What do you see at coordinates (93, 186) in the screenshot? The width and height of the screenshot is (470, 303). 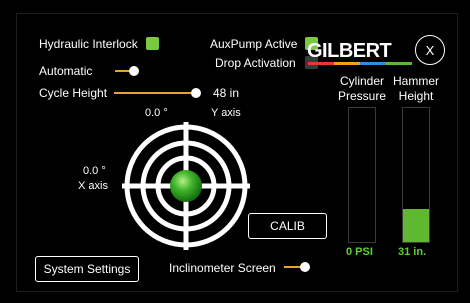 I see `x-axis-label: X axis` at bounding box center [93, 186].